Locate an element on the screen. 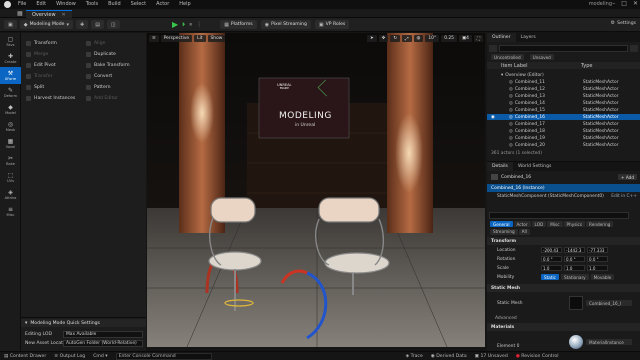 This screenshot has height=360, width=640. edit-cpp-link: Edit in C++ is located at coordinates (624, 196).